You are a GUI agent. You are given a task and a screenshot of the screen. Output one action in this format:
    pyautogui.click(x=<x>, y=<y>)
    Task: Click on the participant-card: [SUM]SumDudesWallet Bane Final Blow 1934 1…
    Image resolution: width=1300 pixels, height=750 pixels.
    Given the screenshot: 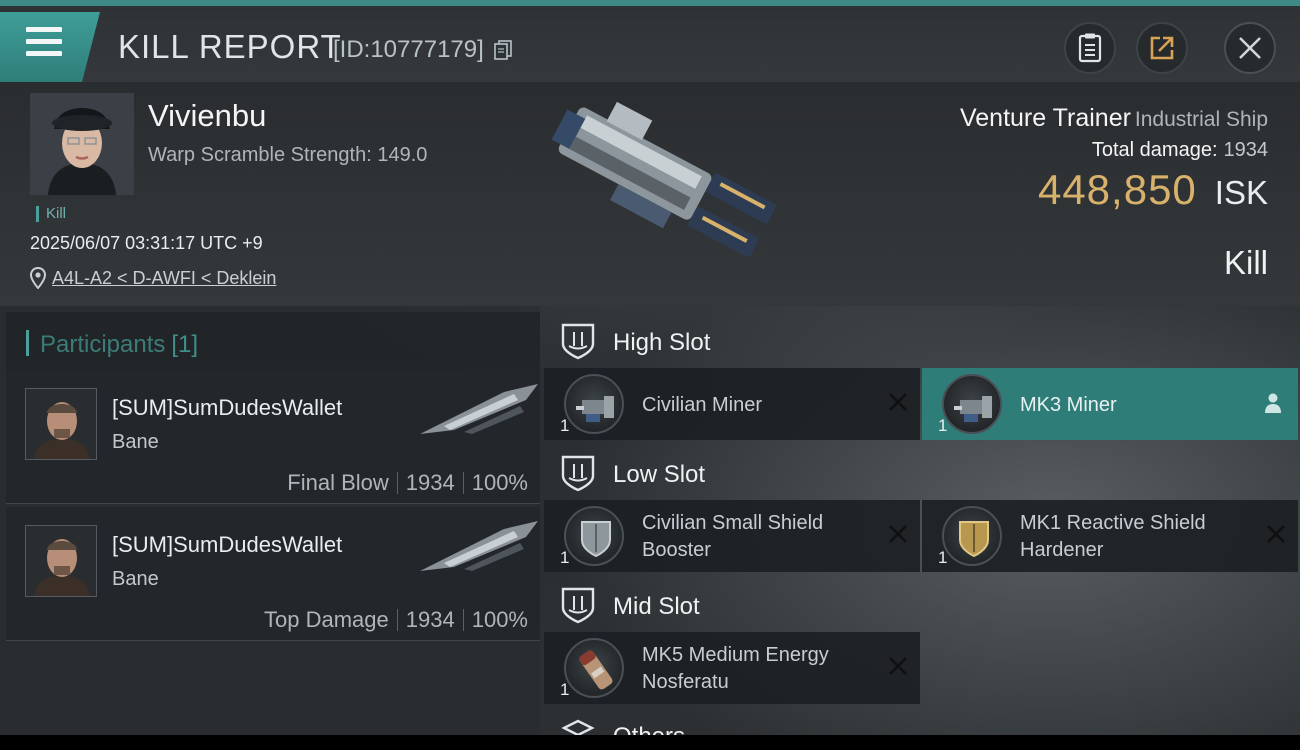 What is the action you would take?
    pyautogui.click(x=273, y=437)
    